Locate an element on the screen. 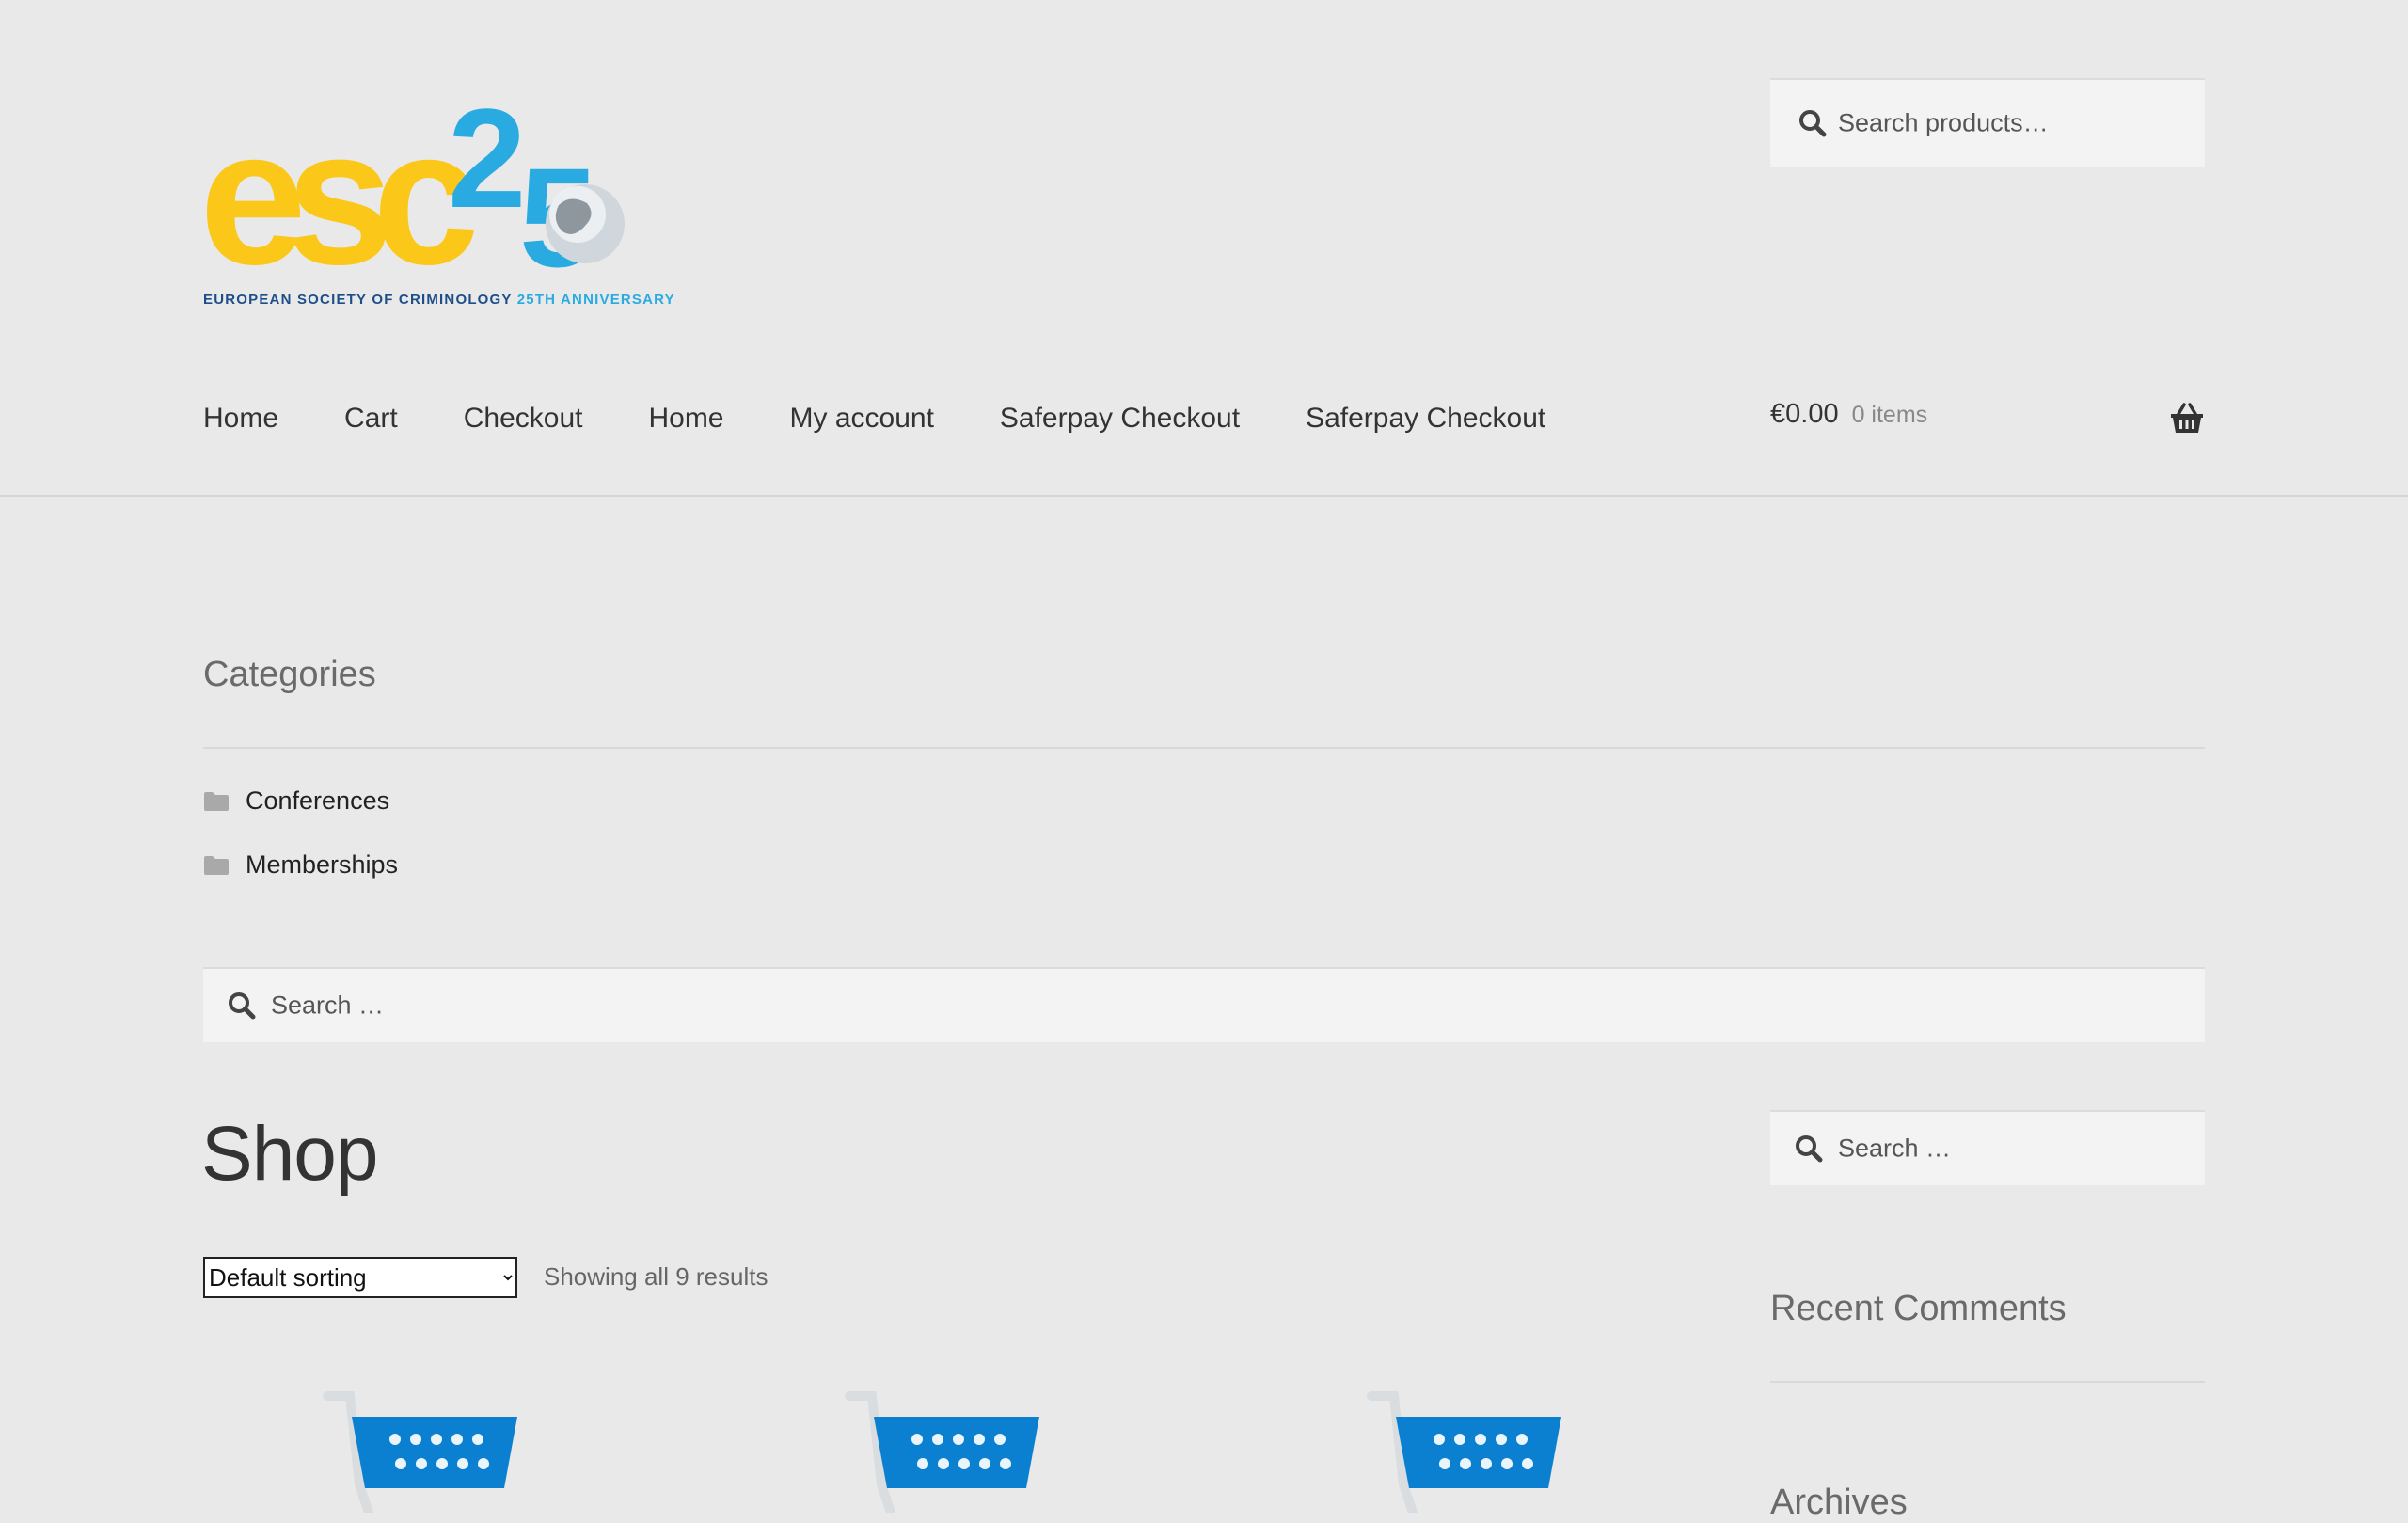  basket-icon is located at coordinates (2187, 419).